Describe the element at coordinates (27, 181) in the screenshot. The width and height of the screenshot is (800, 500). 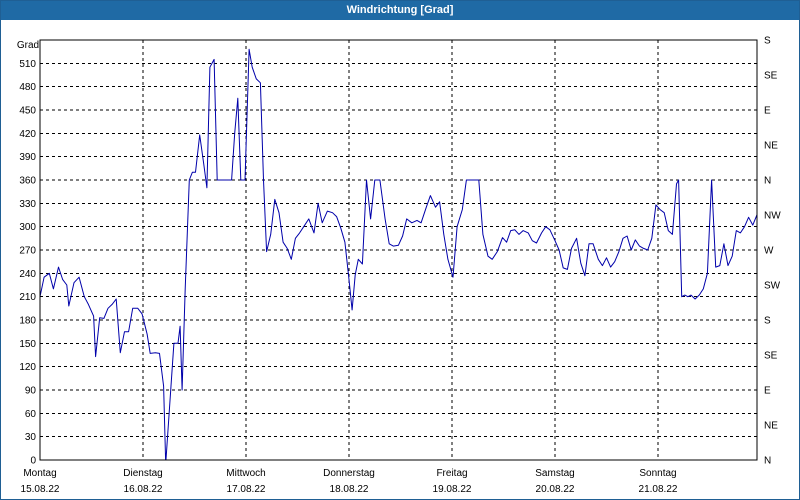
I see `y-tick-label: 360` at that location.